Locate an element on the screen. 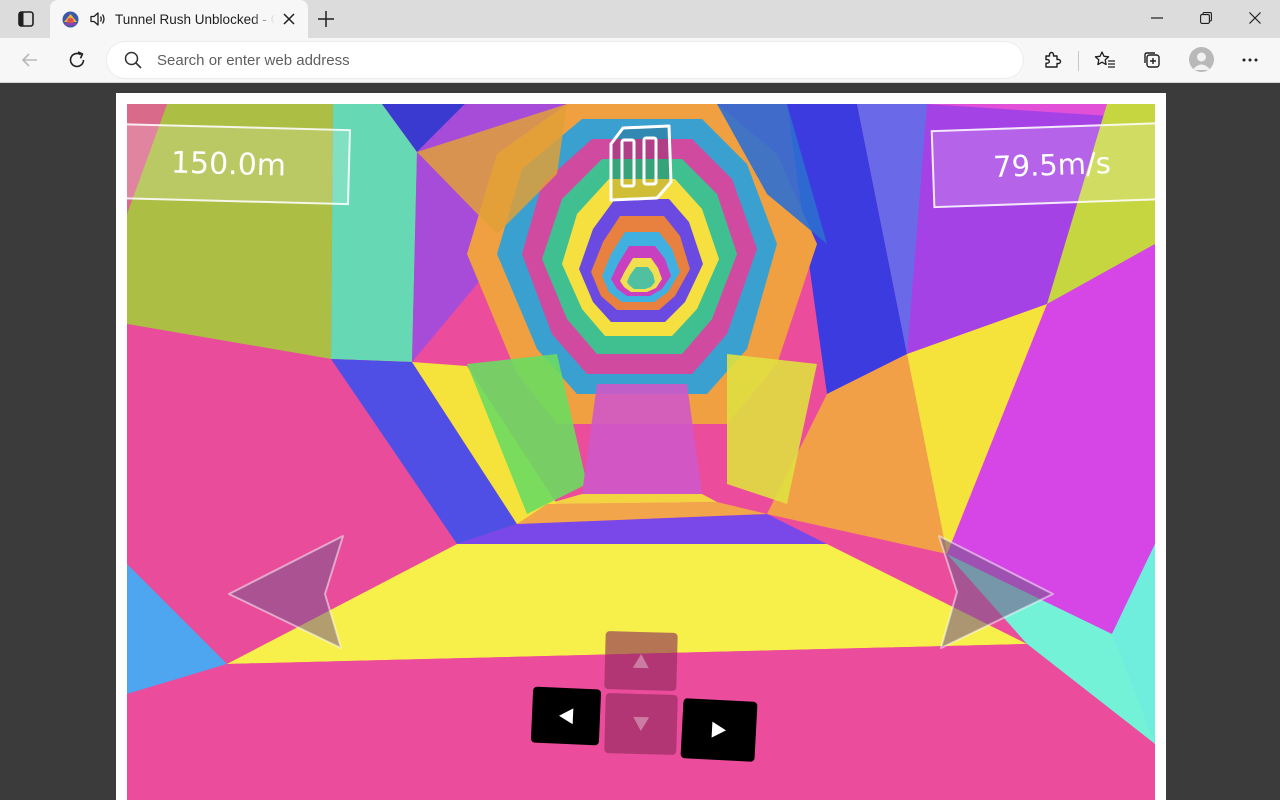 The height and width of the screenshot is (800, 1280). favorites-button is located at coordinates (1105, 60).